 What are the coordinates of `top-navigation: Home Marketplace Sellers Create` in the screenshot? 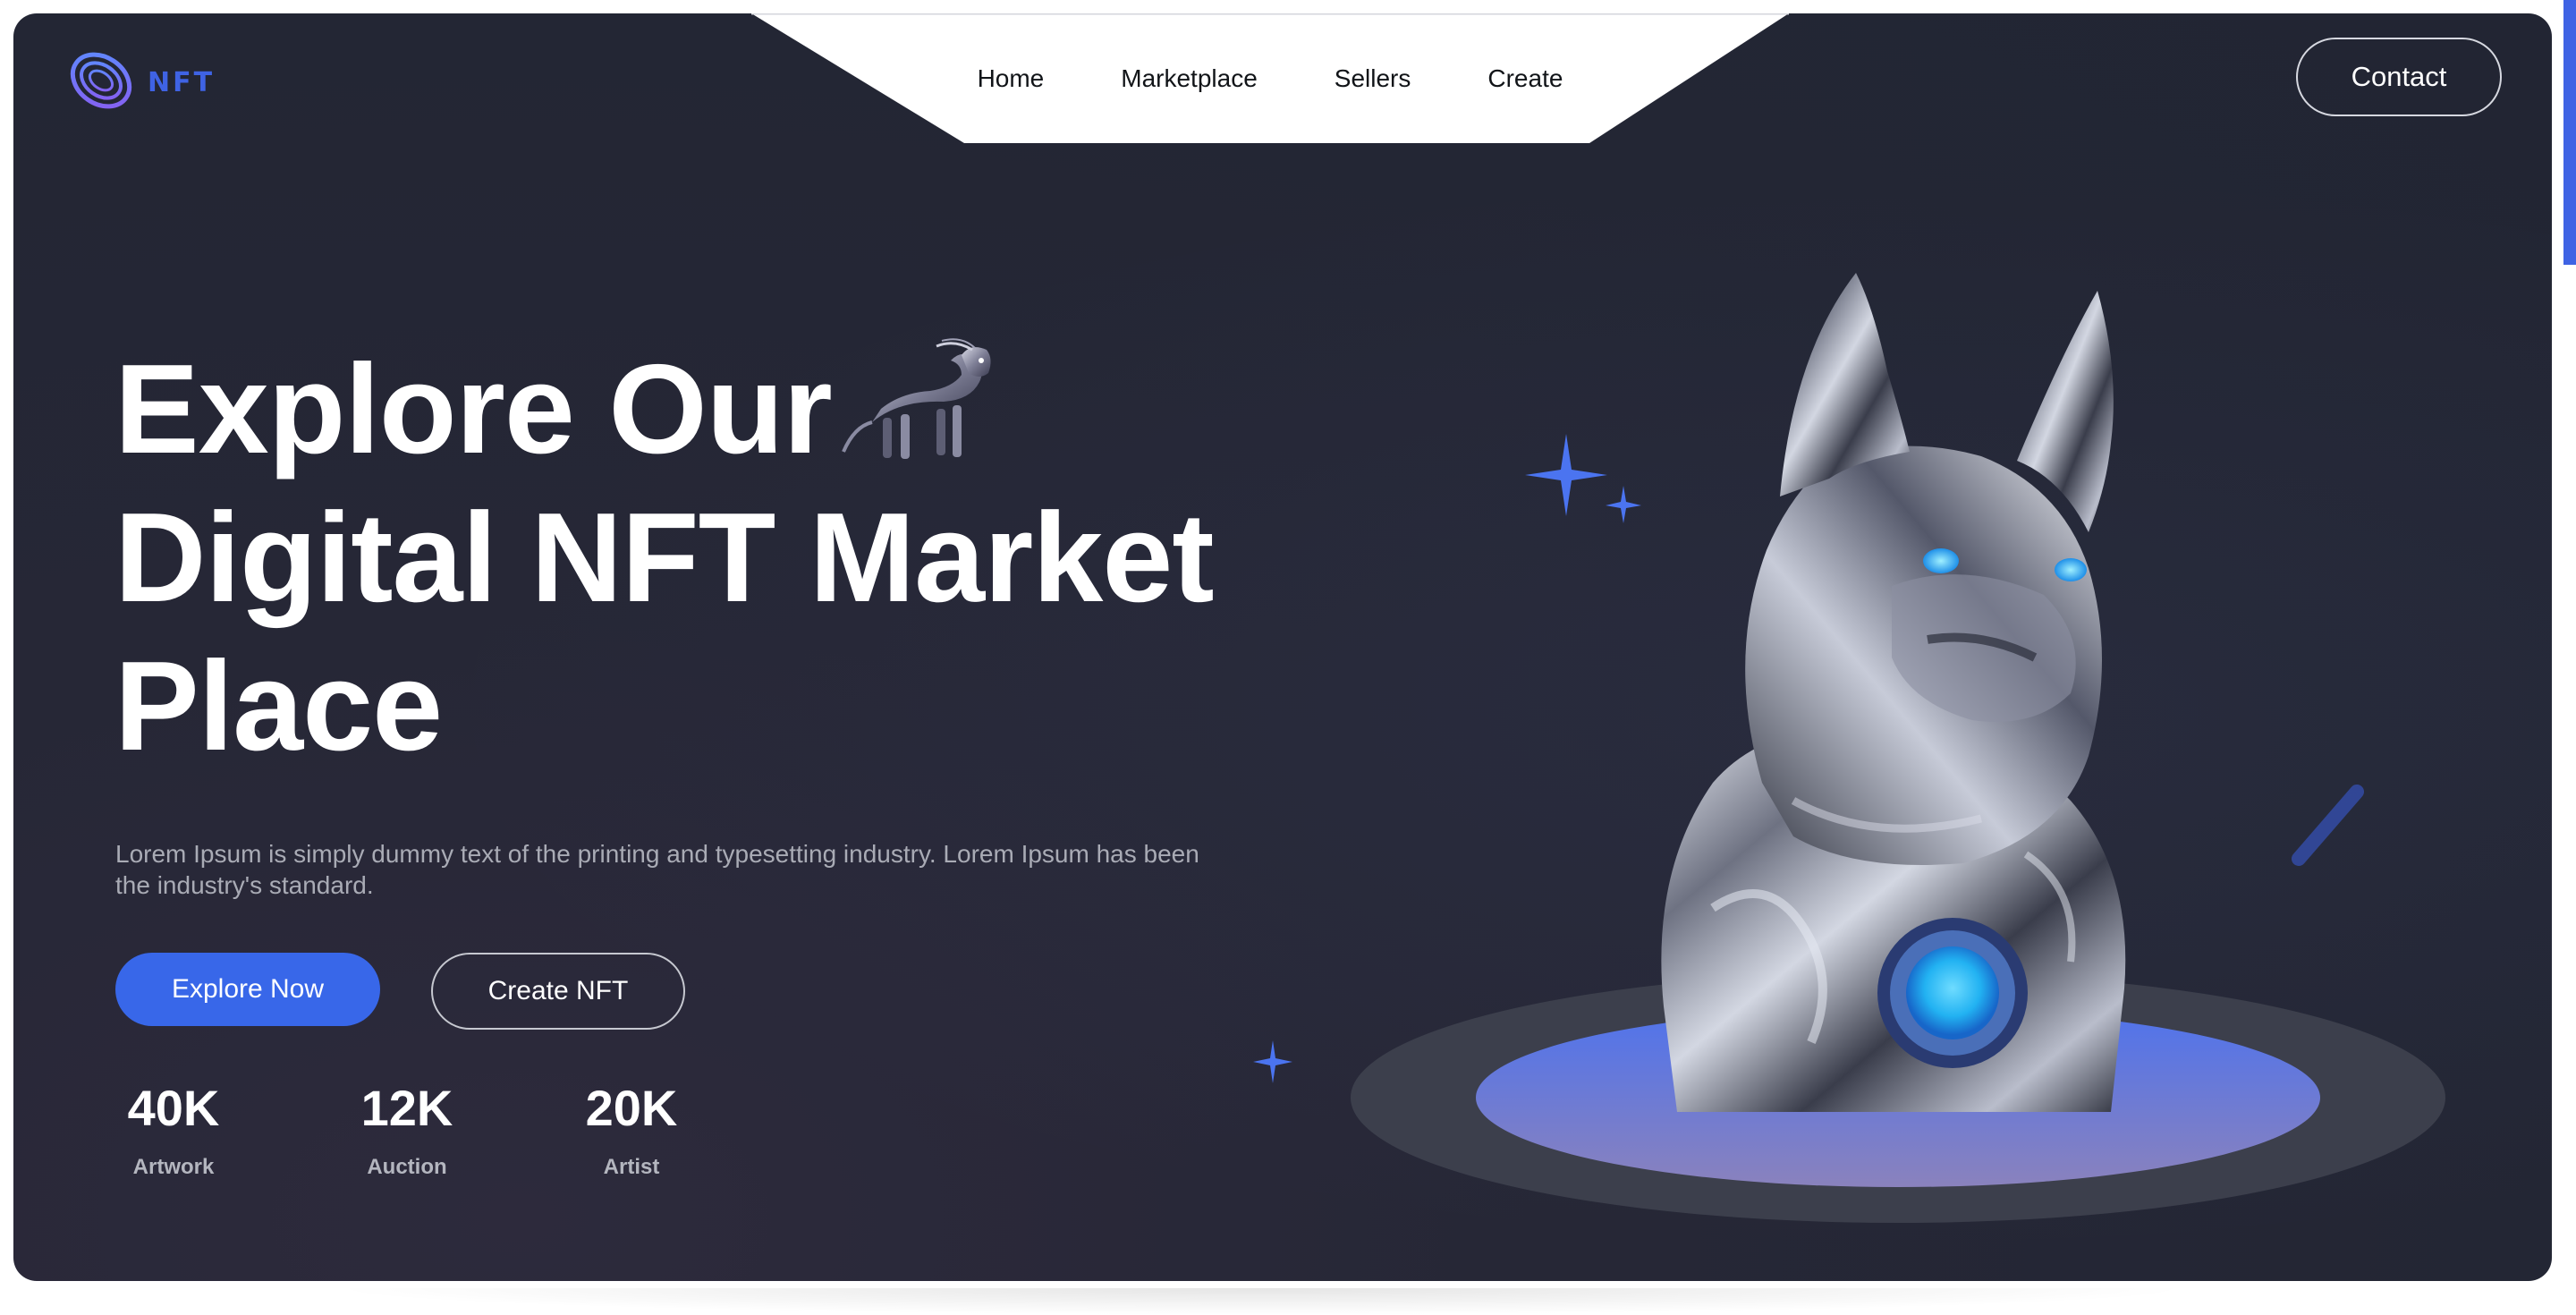 It's located at (1270, 78).